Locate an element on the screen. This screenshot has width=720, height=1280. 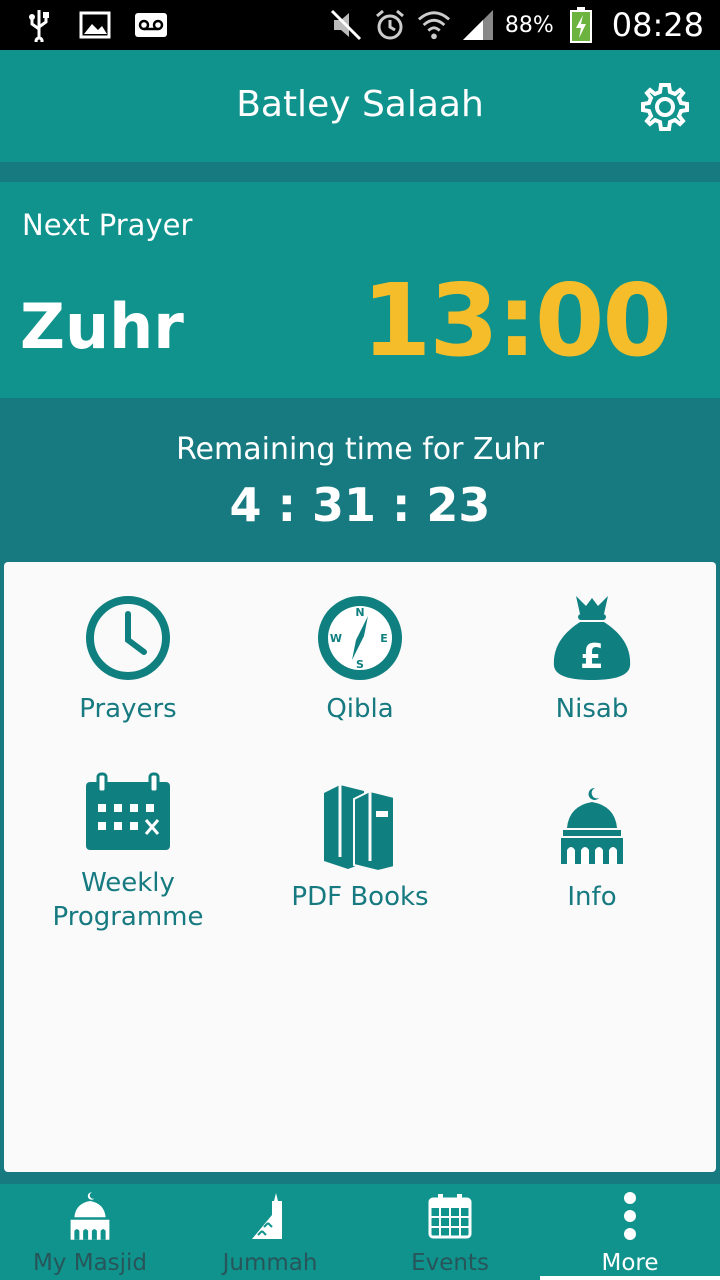
remaining-time-label: Remaining time for Zuhr is located at coordinates (360, 449).